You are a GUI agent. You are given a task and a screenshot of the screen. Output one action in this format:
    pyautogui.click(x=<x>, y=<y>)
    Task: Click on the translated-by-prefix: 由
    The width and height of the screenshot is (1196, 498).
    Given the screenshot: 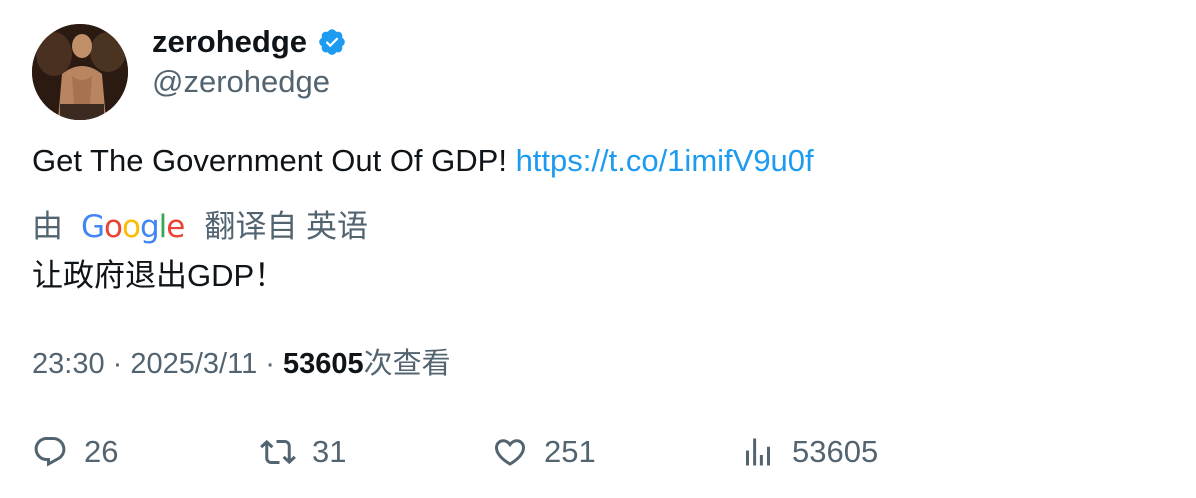 What is the action you would take?
    pyautogui.click(x=47, y=226)
    